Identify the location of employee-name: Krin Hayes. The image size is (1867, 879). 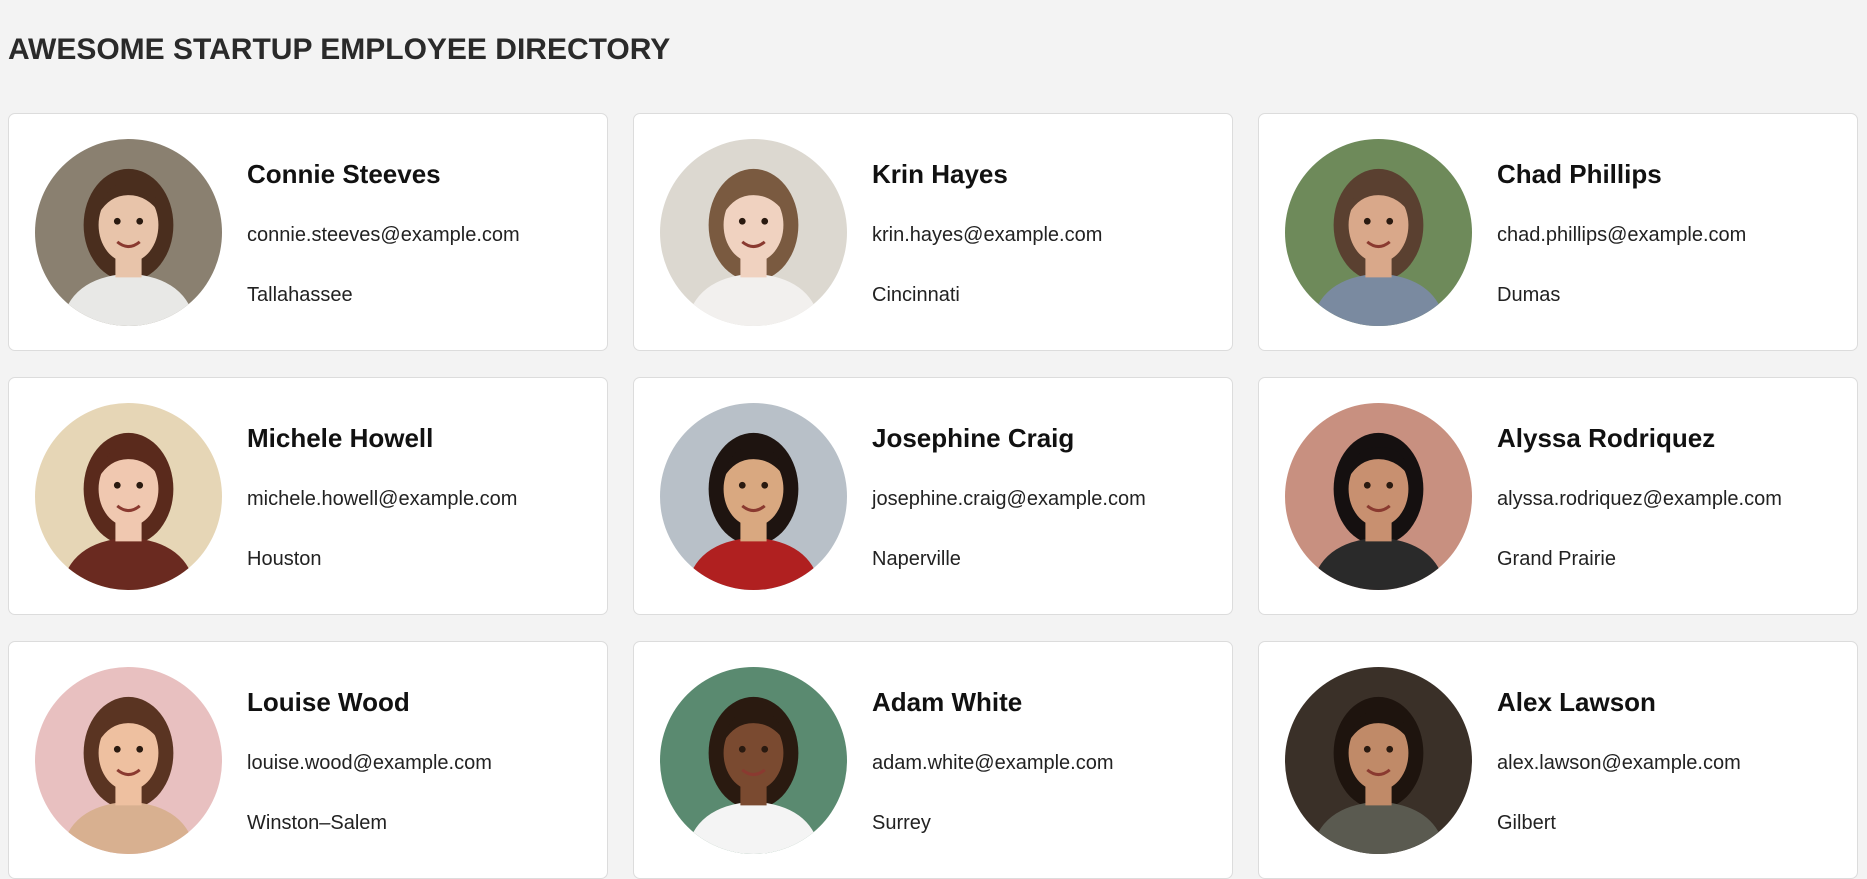
(940, 174).